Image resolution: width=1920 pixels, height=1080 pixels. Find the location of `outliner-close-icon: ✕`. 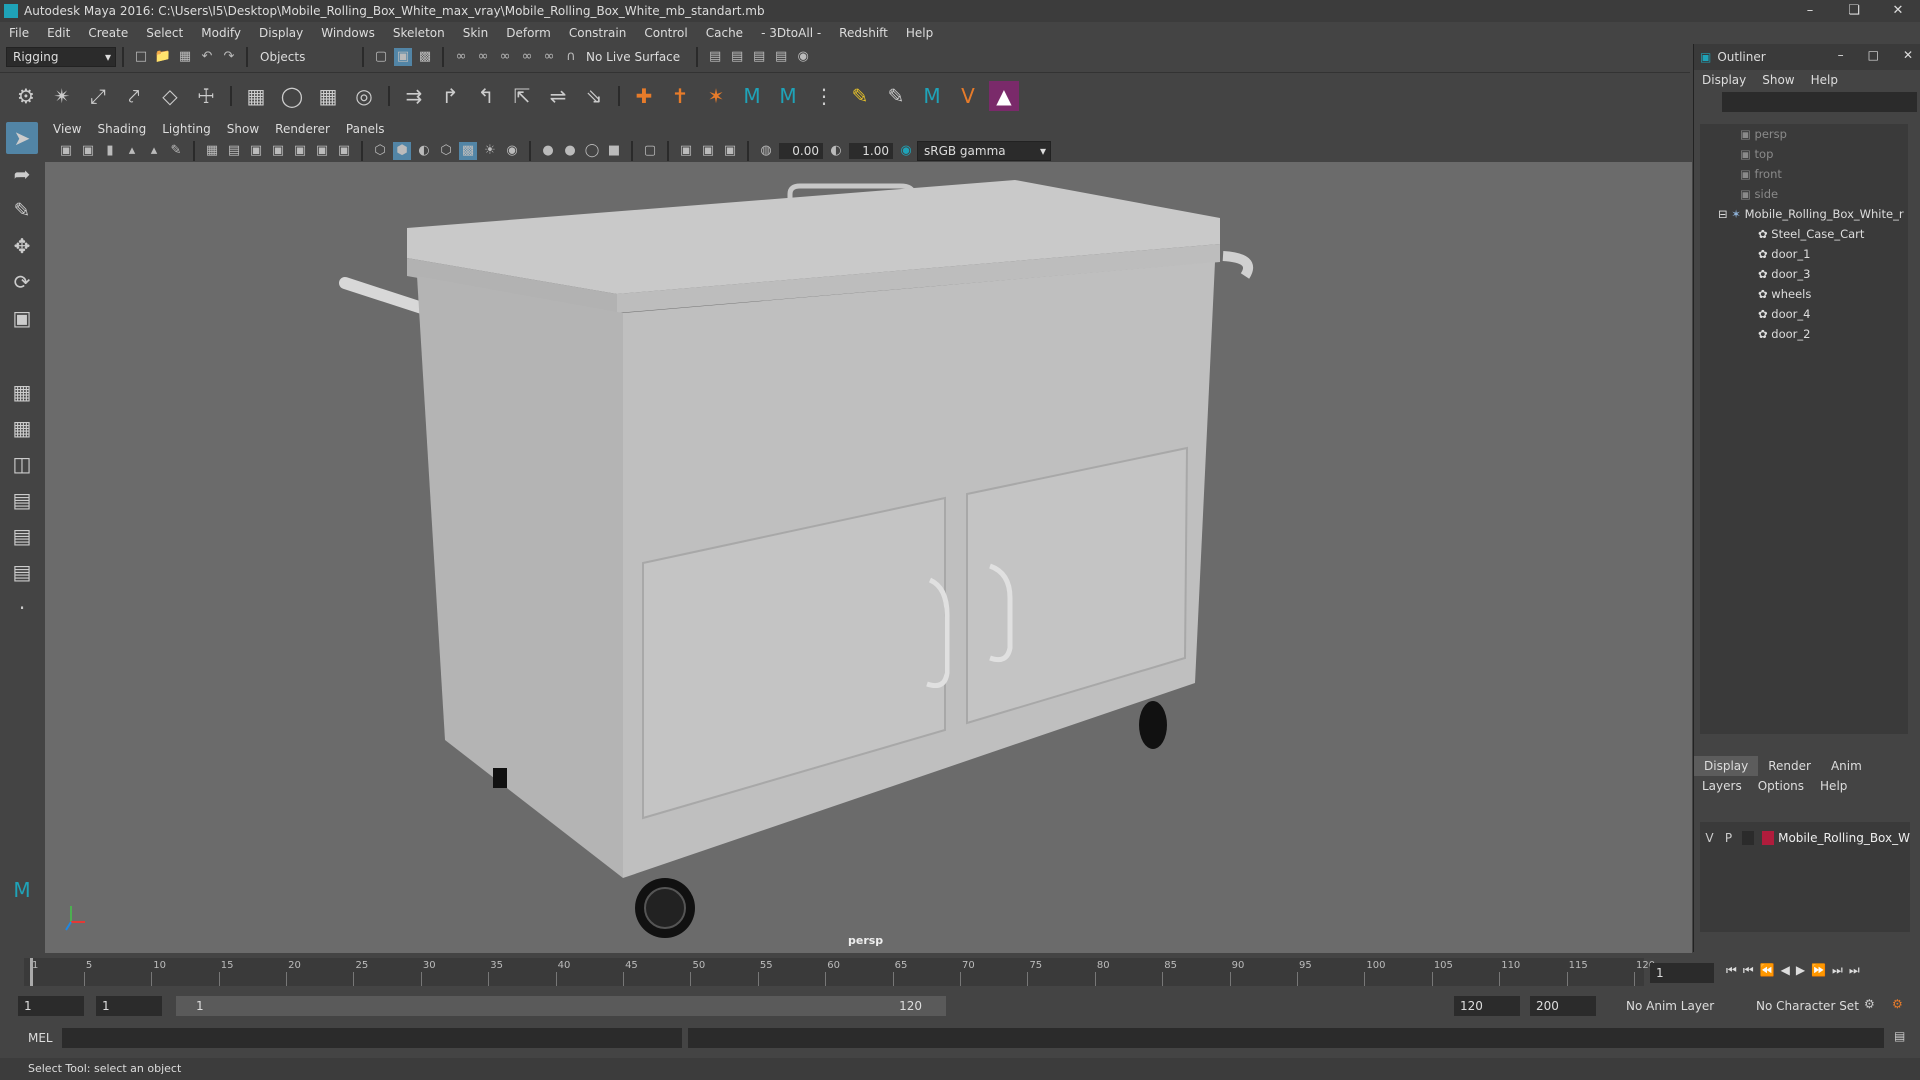

outliner-close-icon: ✕ is located at coordinates (1908, 55).